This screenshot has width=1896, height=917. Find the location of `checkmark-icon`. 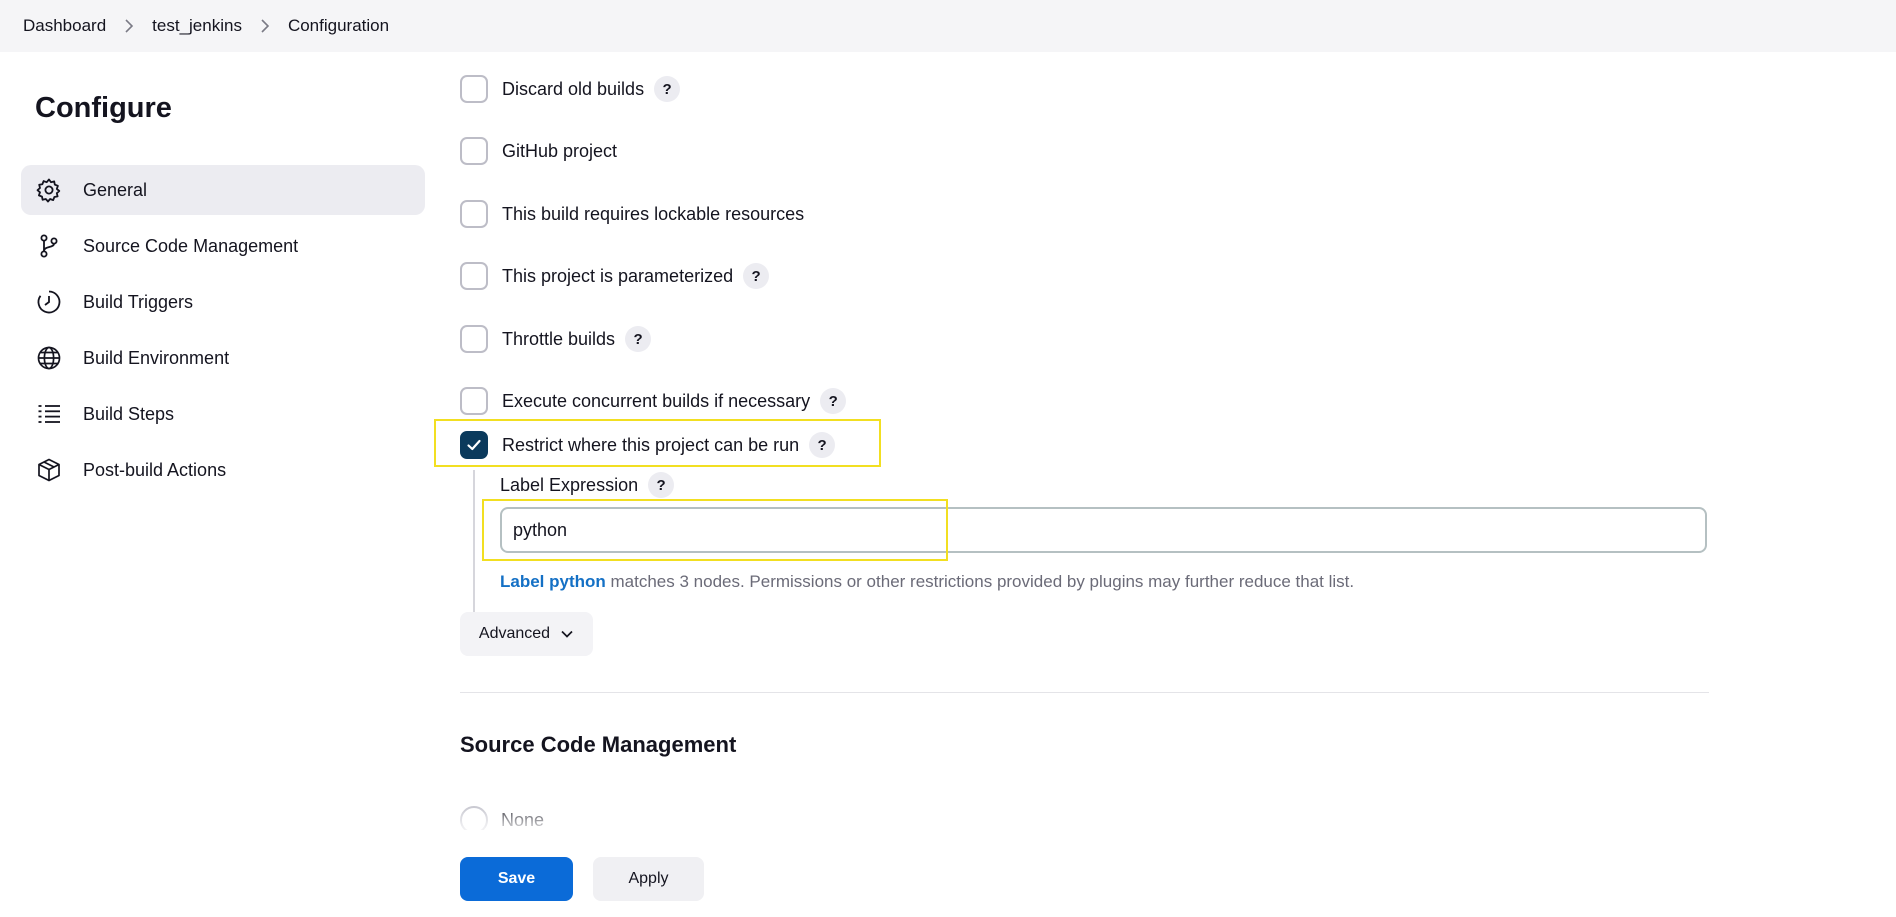

checkmark-icon is located at coordinates (474, 445).